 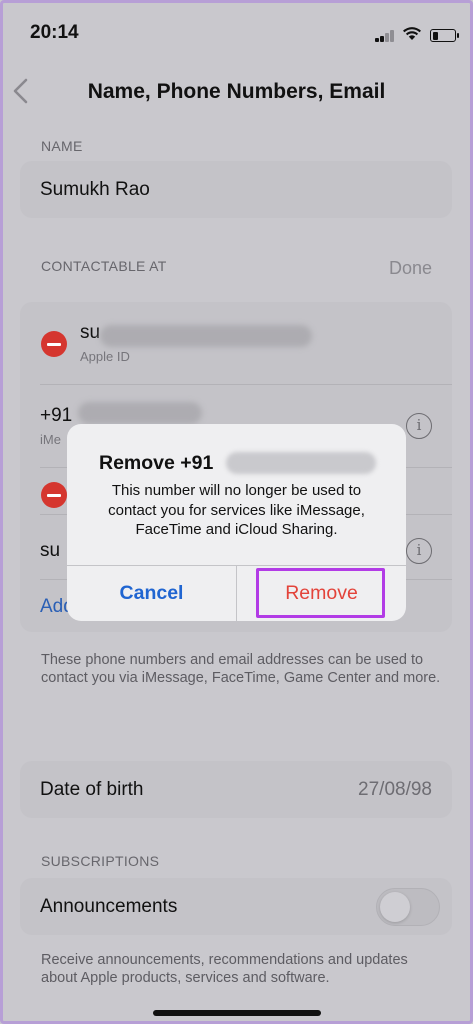 What do you see at coordinates (236, 91) in the screenshot?
I see `page-title: Name, Phone Numbers, Email` at bounding box center [236, 91].